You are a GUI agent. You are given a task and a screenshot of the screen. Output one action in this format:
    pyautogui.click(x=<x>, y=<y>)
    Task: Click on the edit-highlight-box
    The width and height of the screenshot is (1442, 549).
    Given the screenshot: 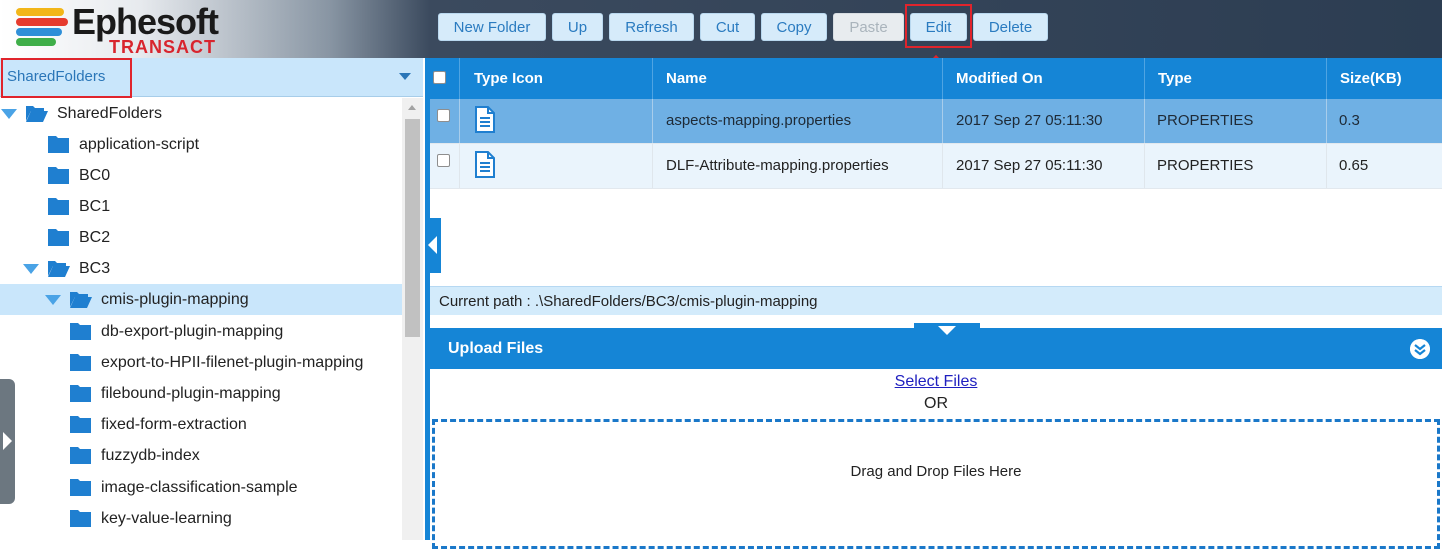 What is the action you would take?
    pyautogui.click(x=938, y=26)
    